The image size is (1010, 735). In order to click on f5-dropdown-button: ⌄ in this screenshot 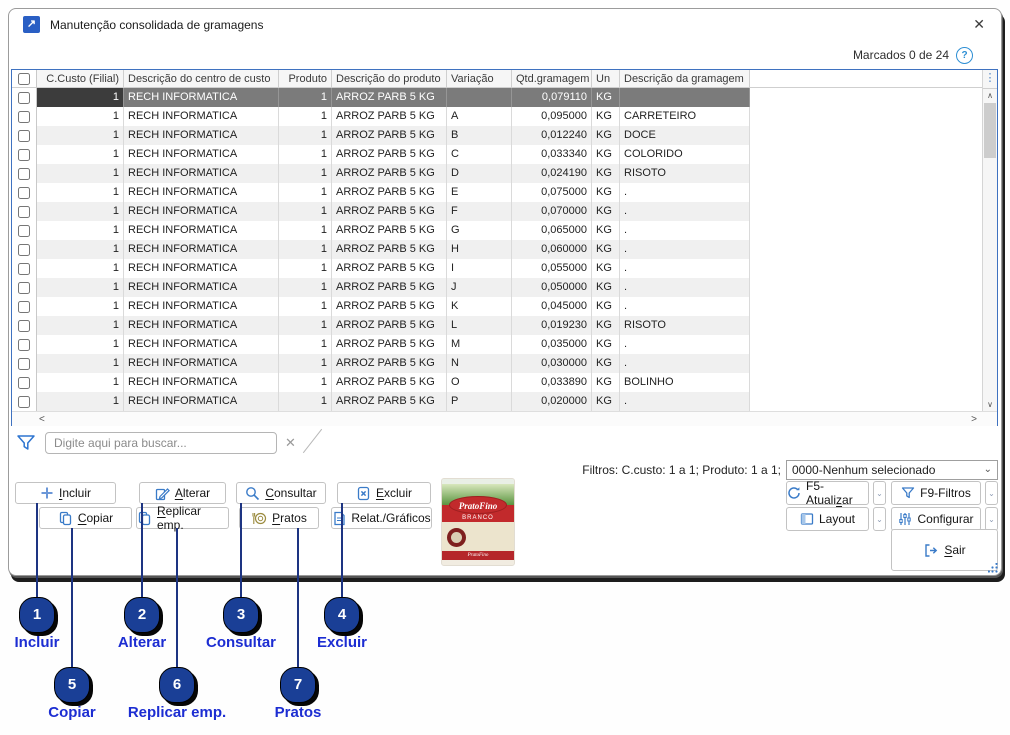, I will do `click(879, 493)`.